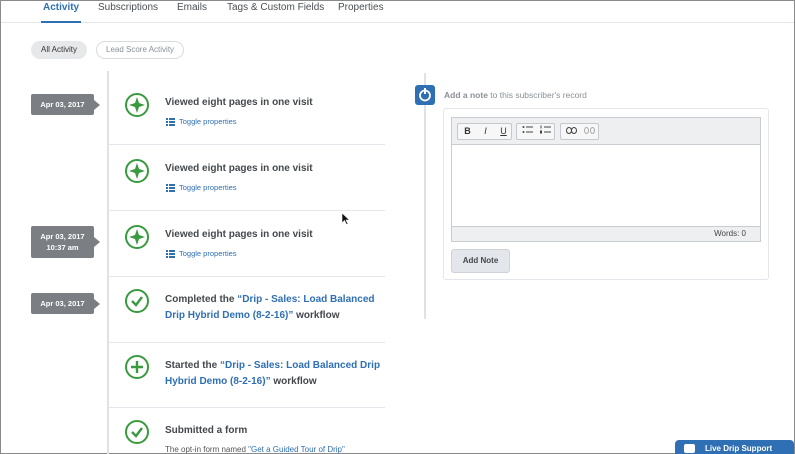  Describe the element at coordinates (62, 247) in the screenshot. I see `time-text: 10:37 am` at that location.